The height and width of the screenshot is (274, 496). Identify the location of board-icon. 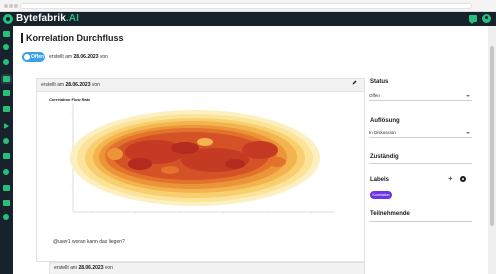
(6, 79).